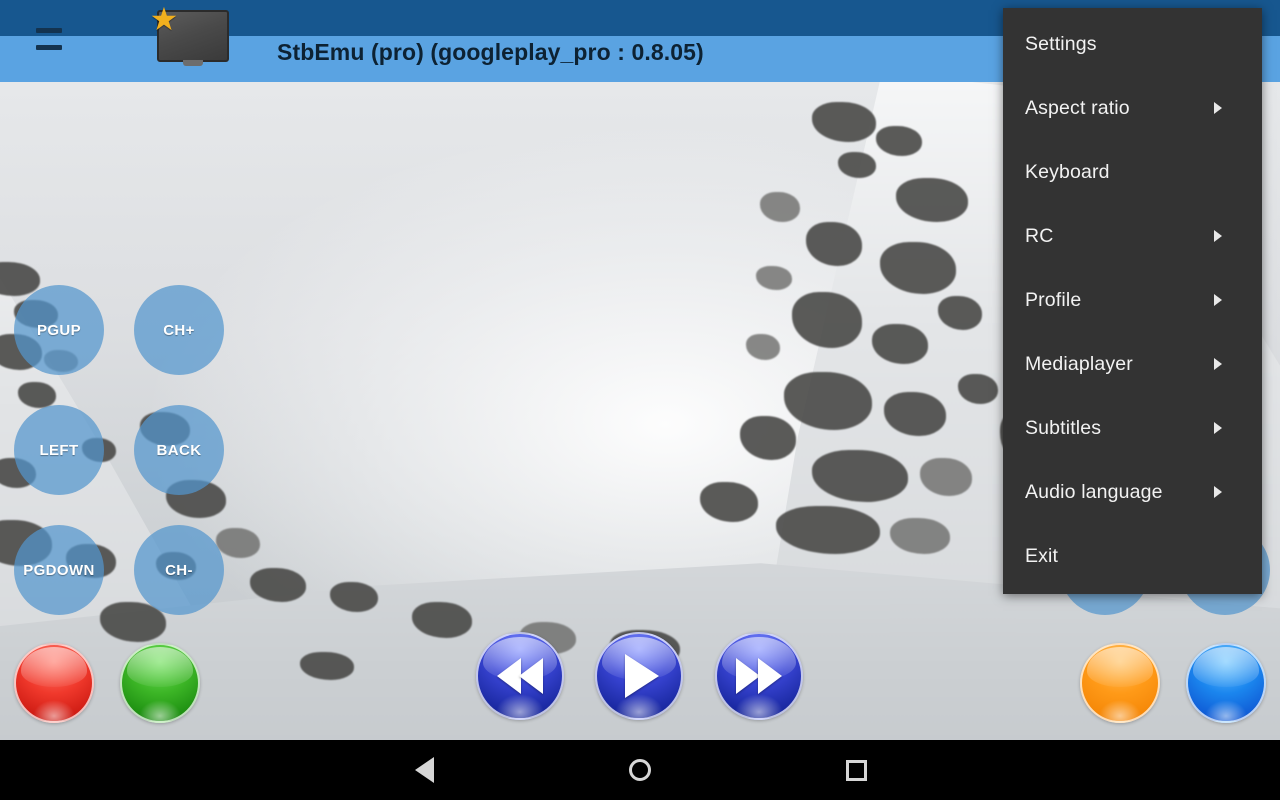 The width and height of the screenshot is (1280, 800). I want to click on tv-star-icon: ★, so click(192, 39).